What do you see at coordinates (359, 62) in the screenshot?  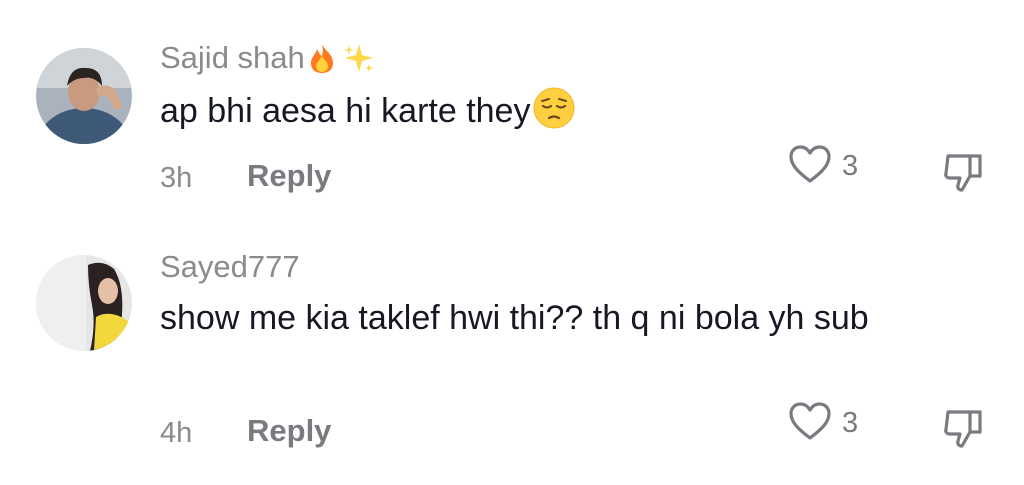 I see `sparkles-emoji` at bounding box center [359, 62].